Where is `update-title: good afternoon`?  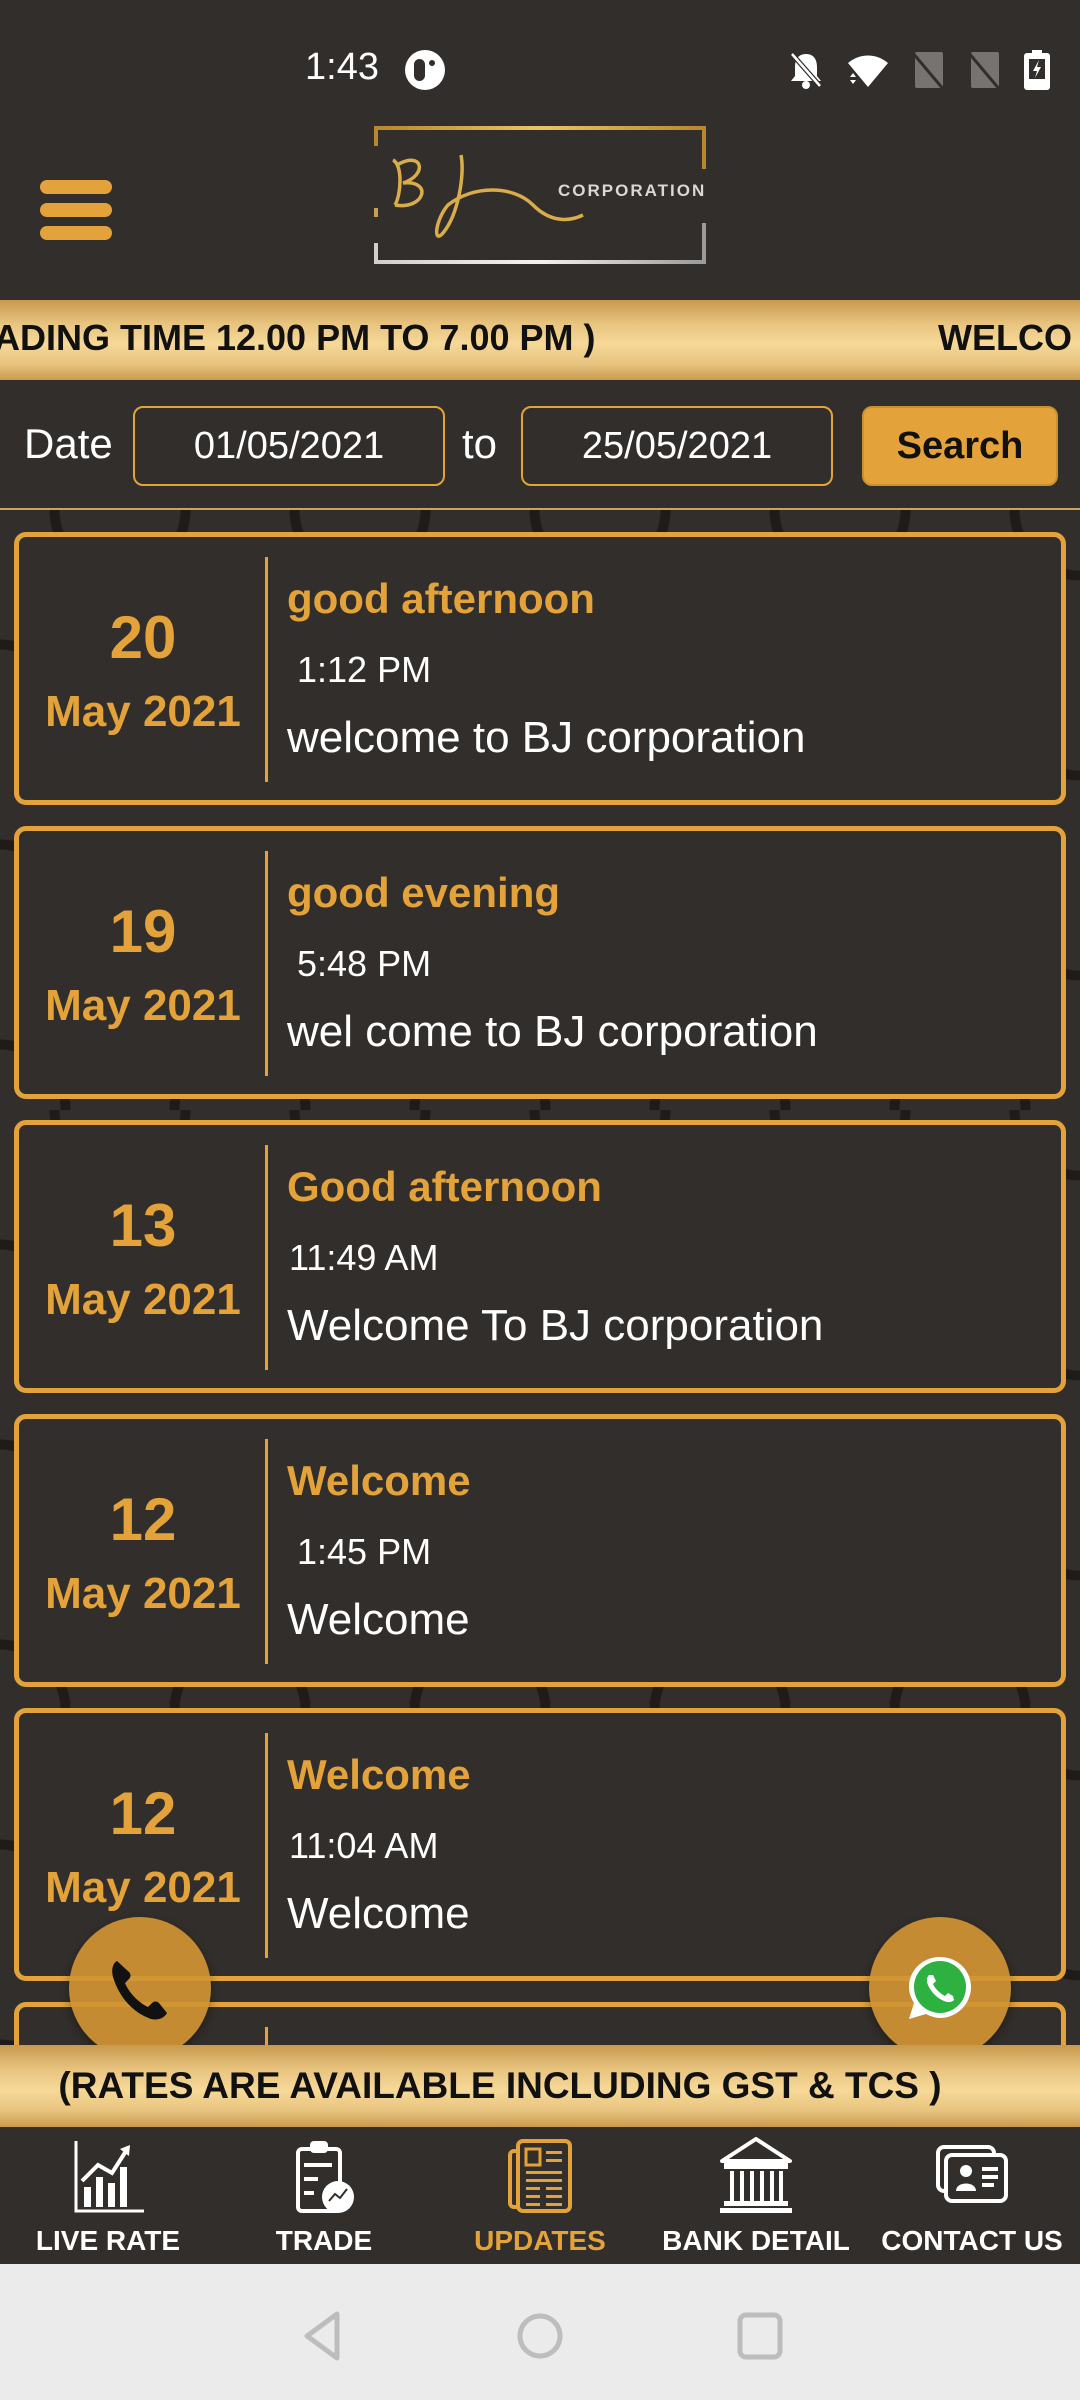
update-title: good afternoon is located at coordinates (441, 598).